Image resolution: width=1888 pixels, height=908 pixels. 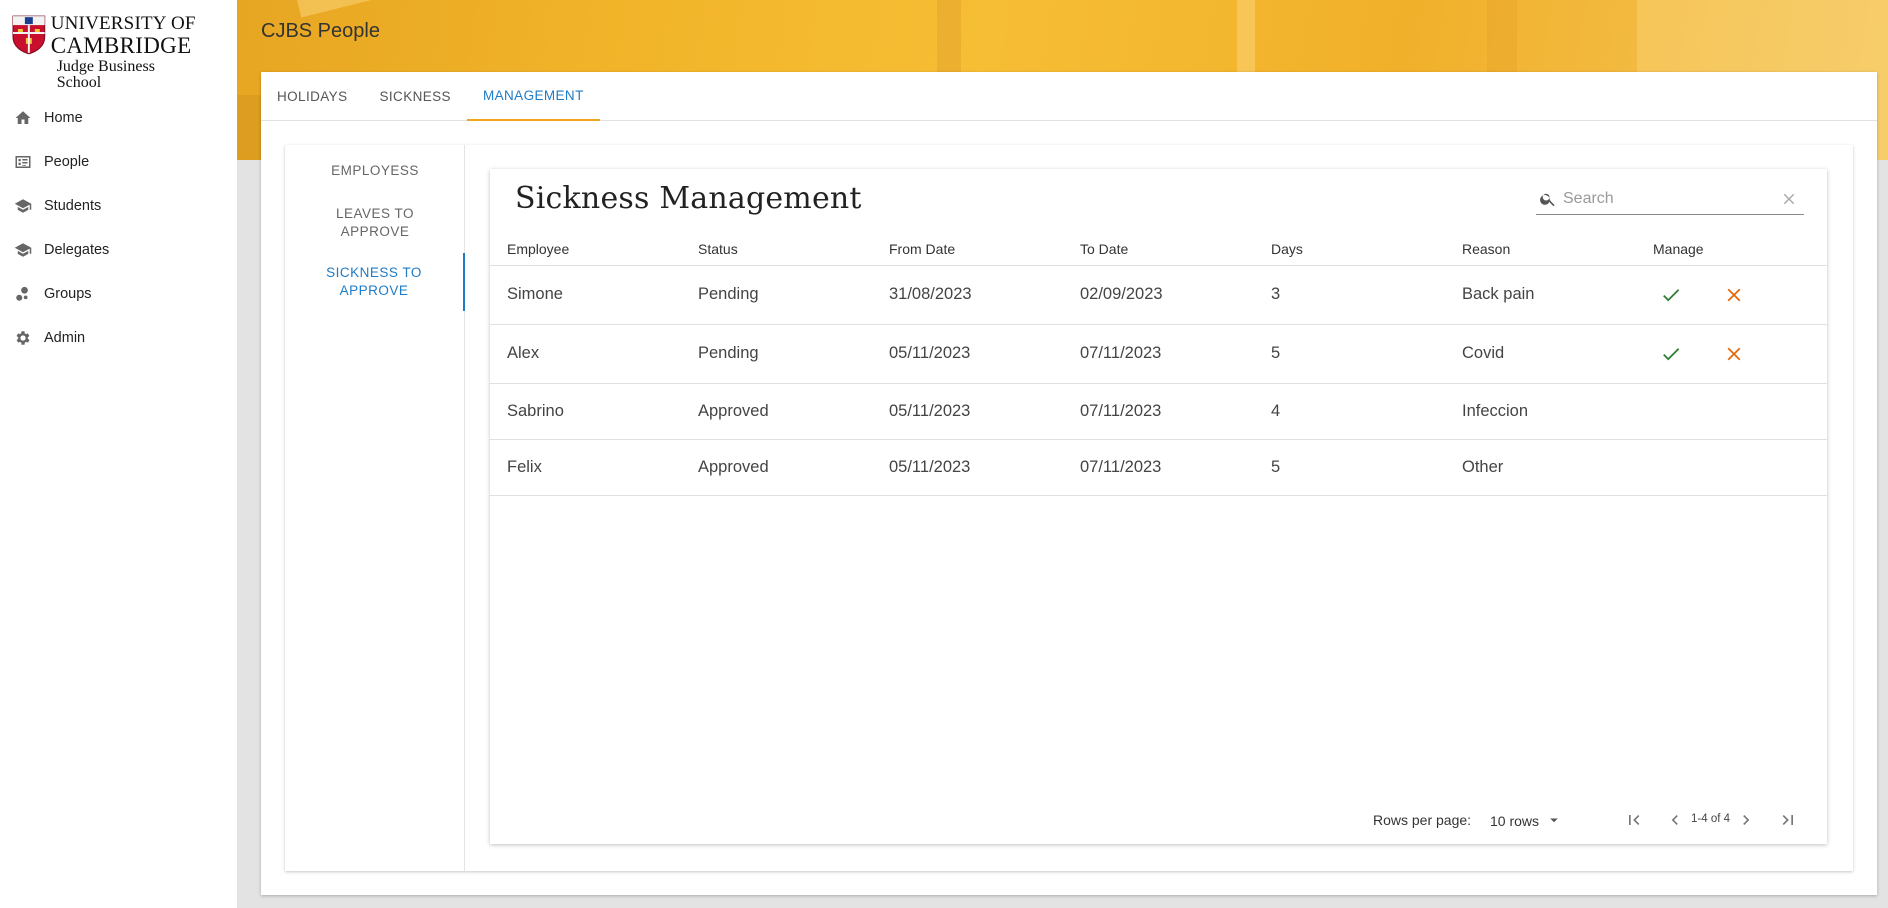 I want to click on search-box, so click(x=1670, y=199).